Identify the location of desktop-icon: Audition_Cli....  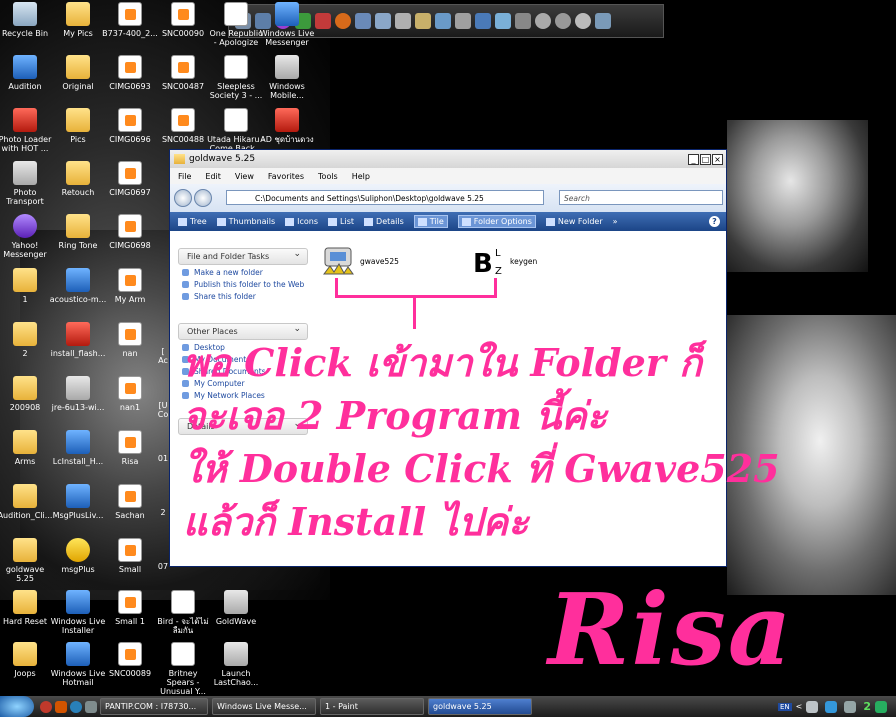
(27, 502).